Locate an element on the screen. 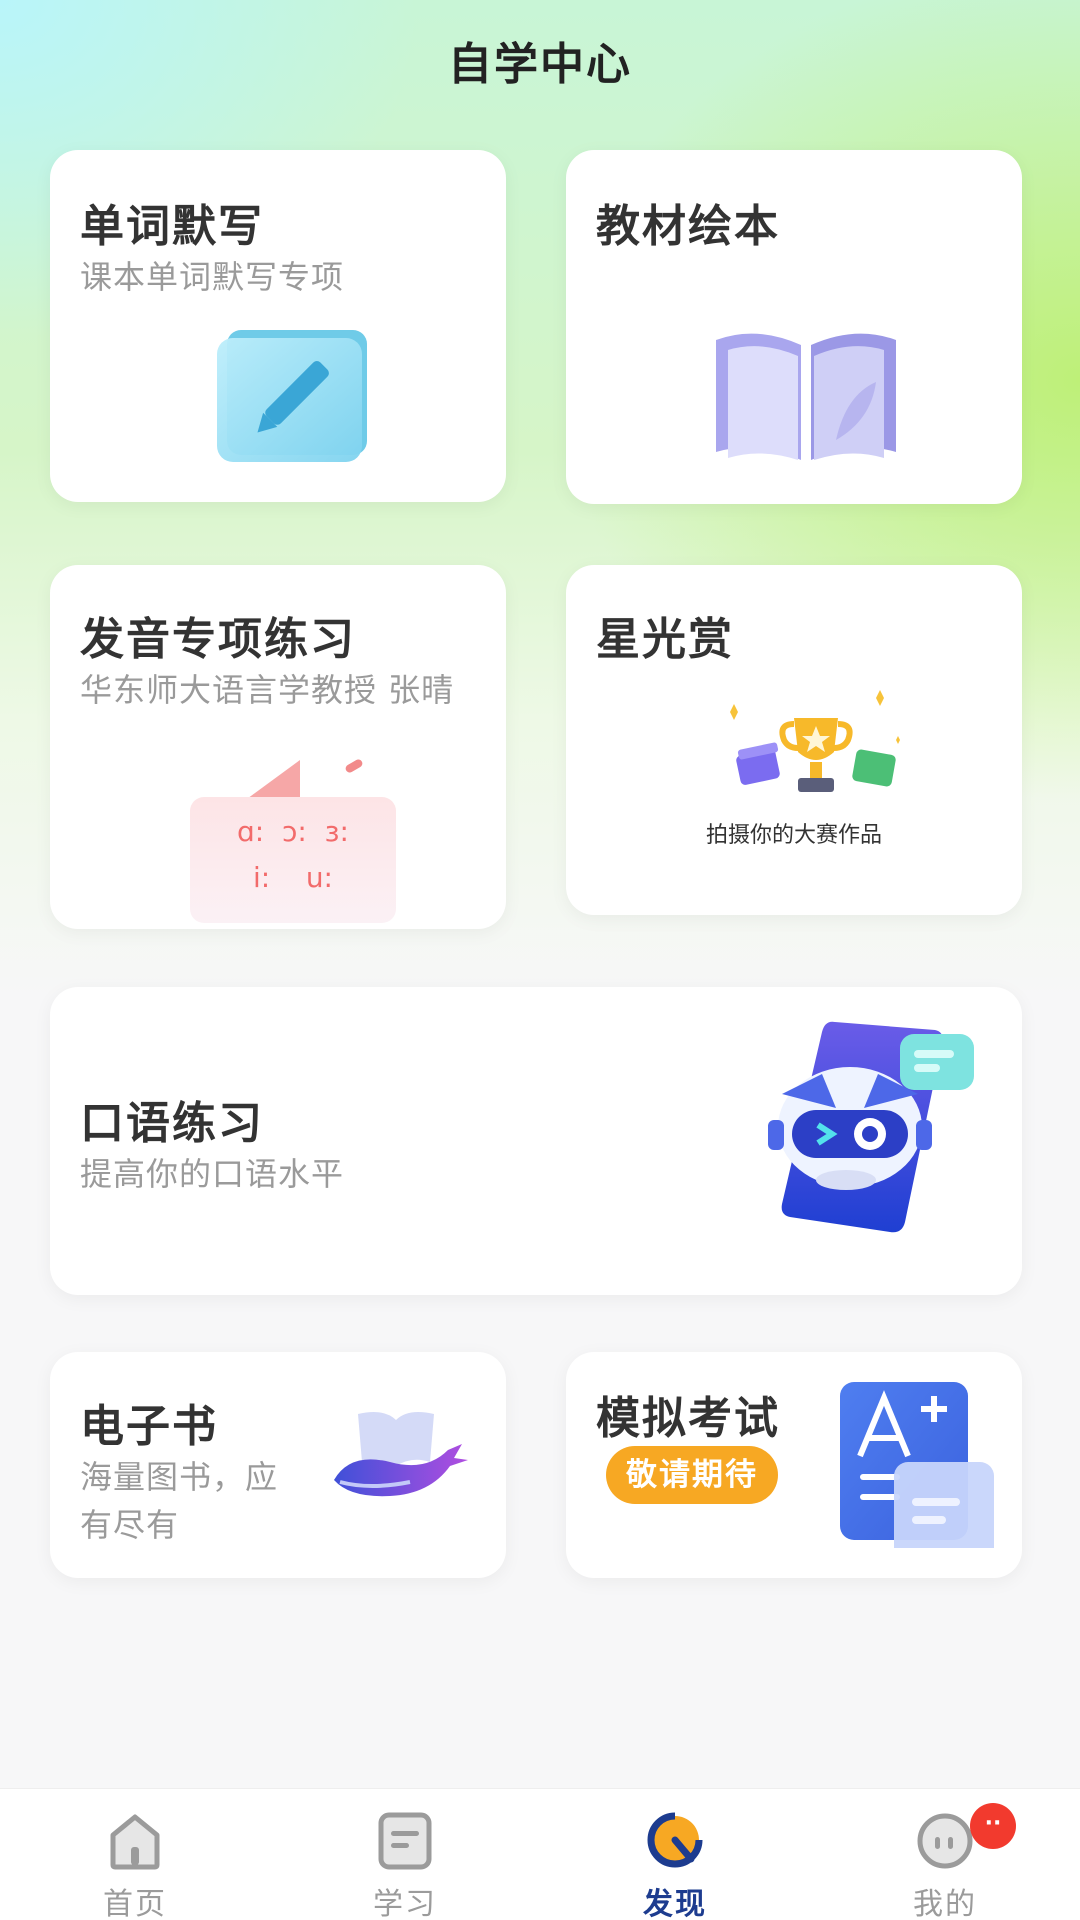 This screenshot has height=1920, width=1080. card-subtitle: 提高你的口语水平 is located at coordinates (212, 1174).